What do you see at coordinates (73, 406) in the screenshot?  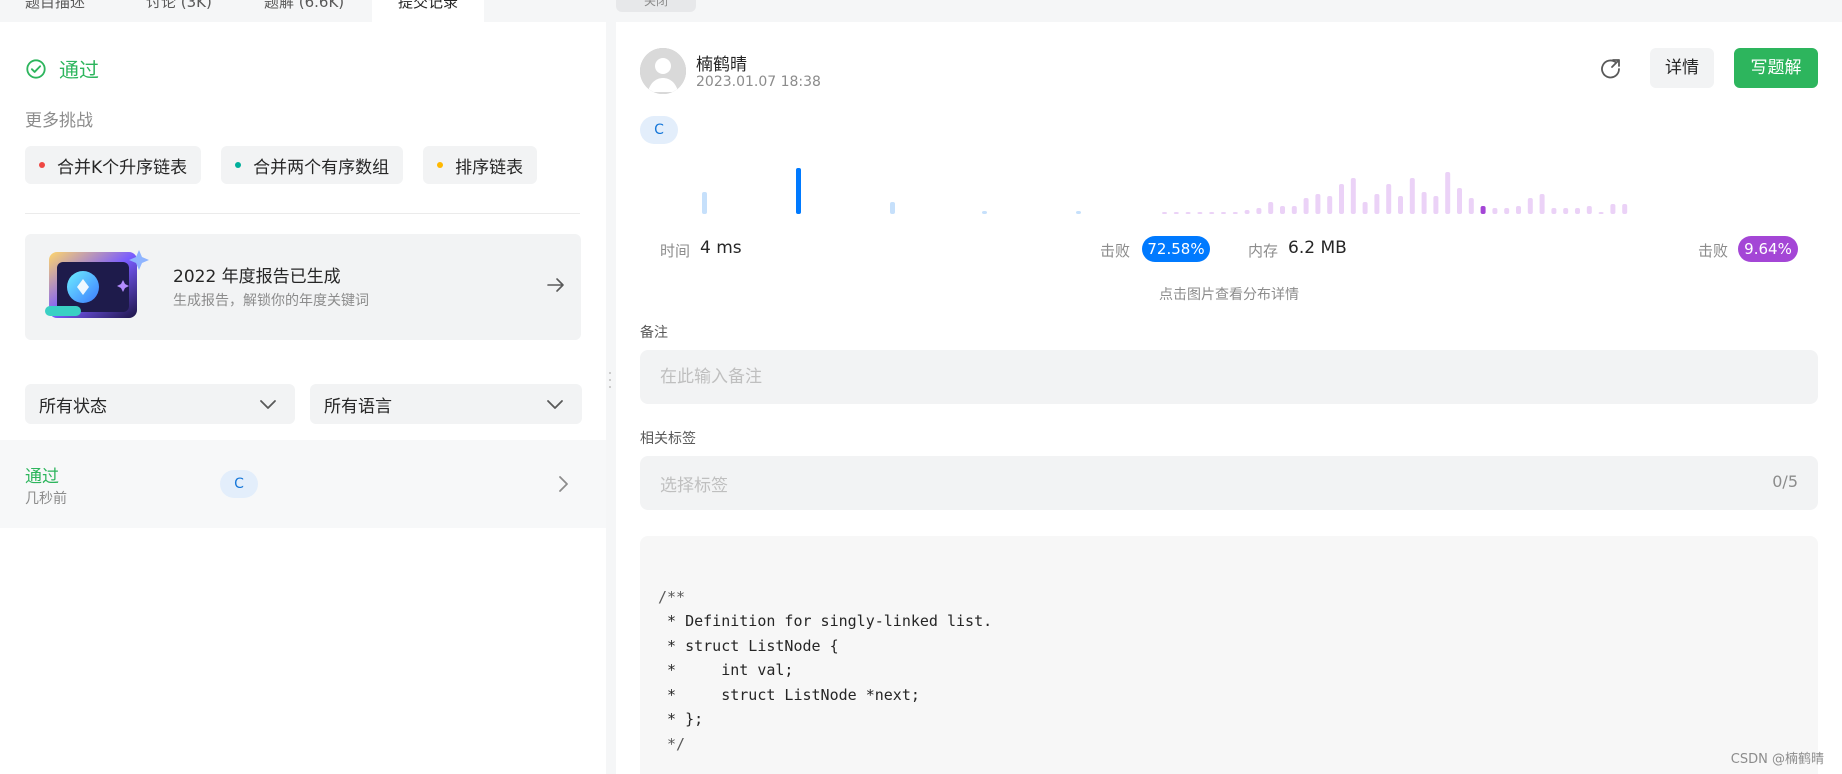 I see `status-filter-value: 所有状态` at bounding box center [73, 406].